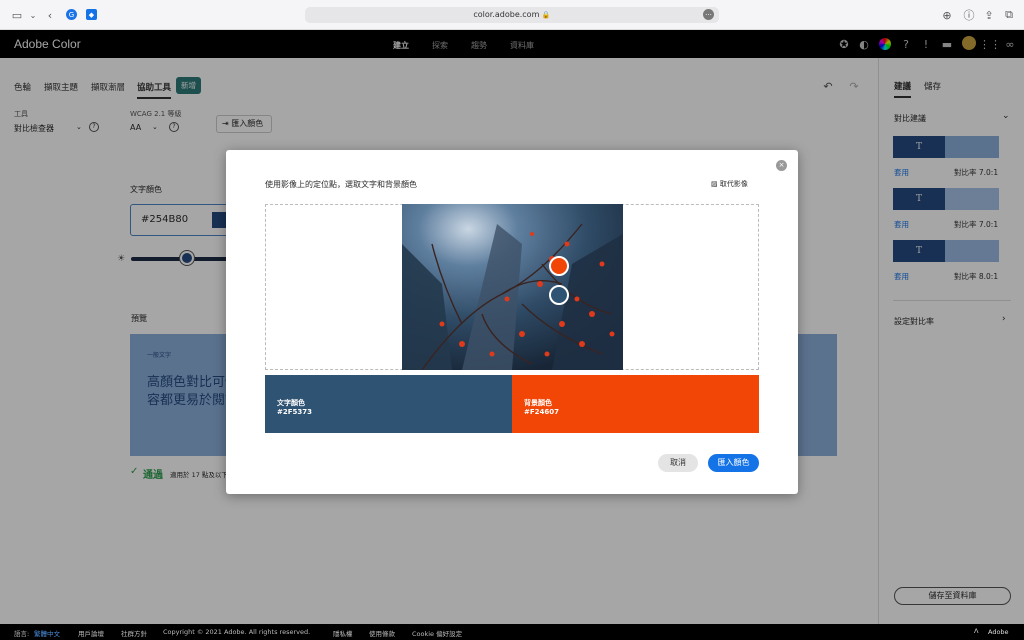 Image resolution: width=1024 pixels, height=640 pixels. I want to click on text-color-swatch-label: 文字顏色, so click(291, 403).